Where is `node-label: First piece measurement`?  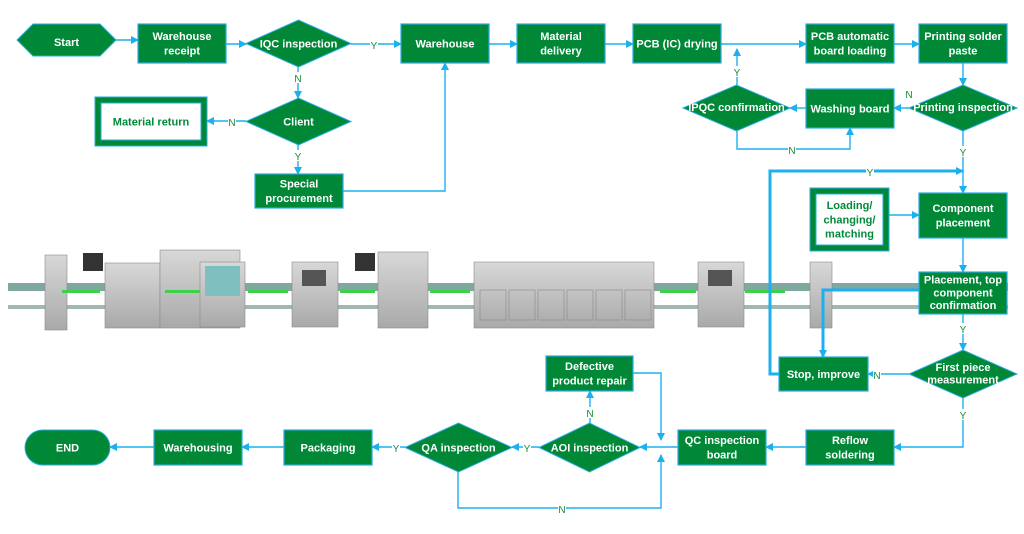
node-label: First piece measurement is located at coordinates (963, 374).